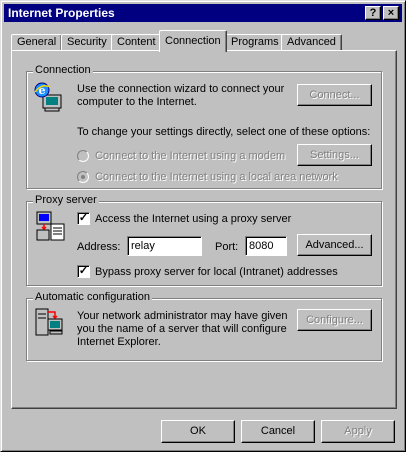 The height and width of the screenshot is (452, 406). I want to click on bypass-proxy-checkbox: ✓, so click(83, 271).